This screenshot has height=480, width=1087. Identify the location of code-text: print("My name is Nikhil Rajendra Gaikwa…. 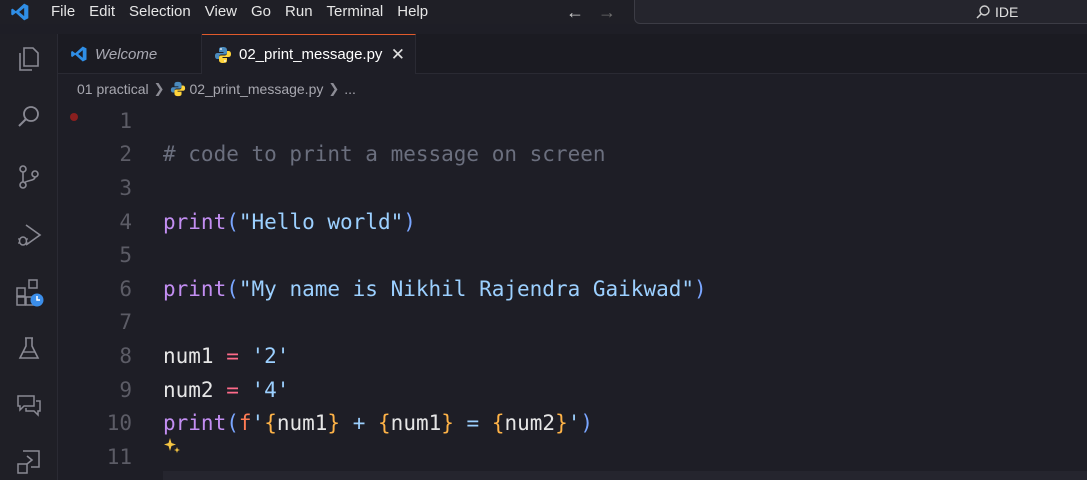
(435, 289).